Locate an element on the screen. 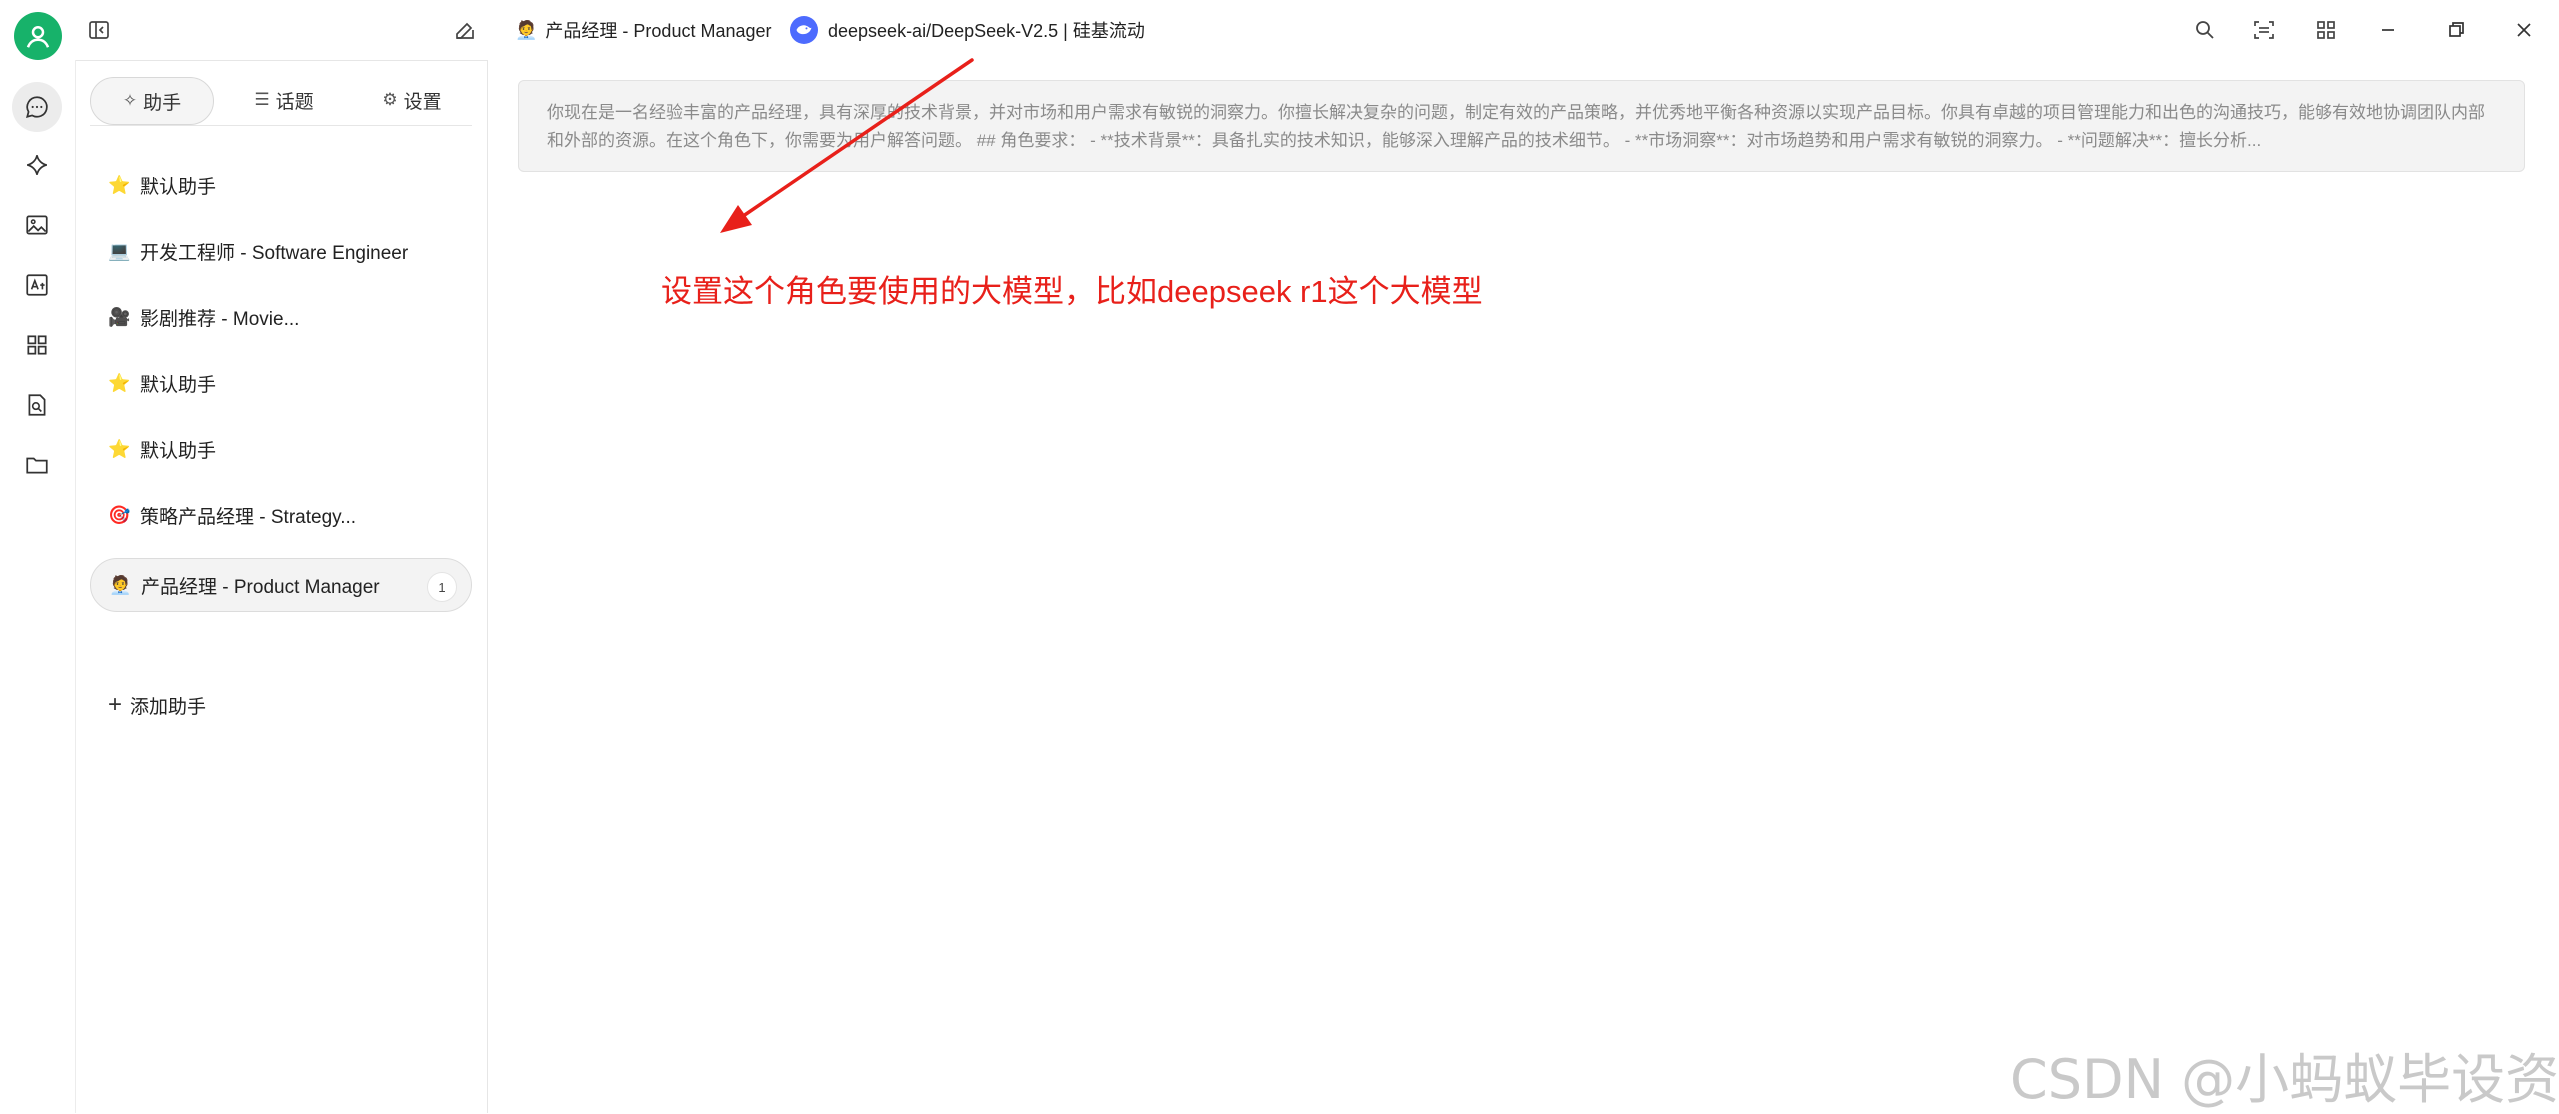 The height and width of the screenshot is (1114, 2559). close-icon is located at coordinates (2524, 30).